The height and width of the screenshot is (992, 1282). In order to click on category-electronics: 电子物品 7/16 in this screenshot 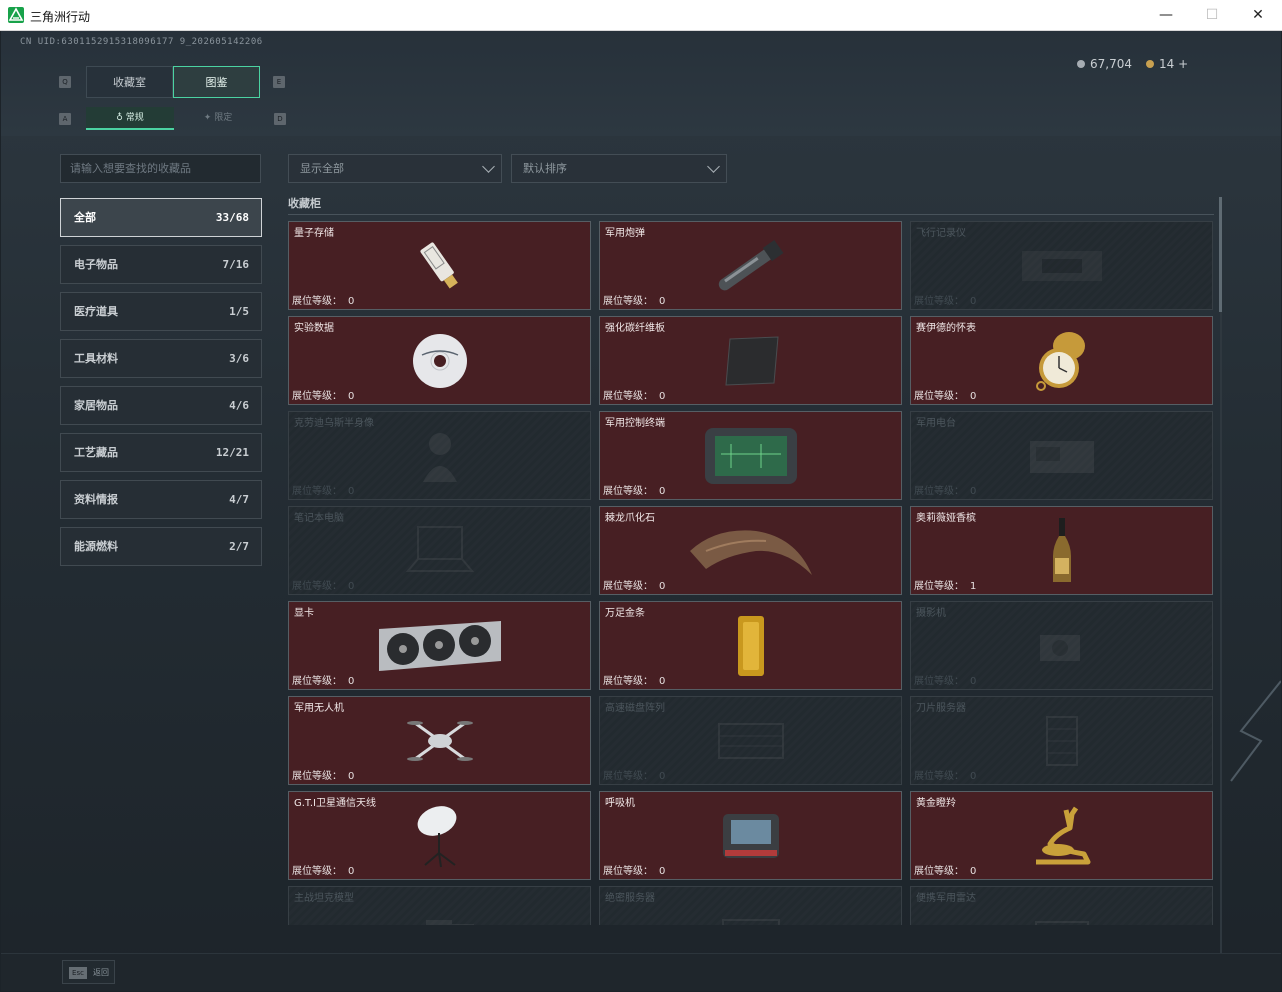, I will do `click(161, 264)`.